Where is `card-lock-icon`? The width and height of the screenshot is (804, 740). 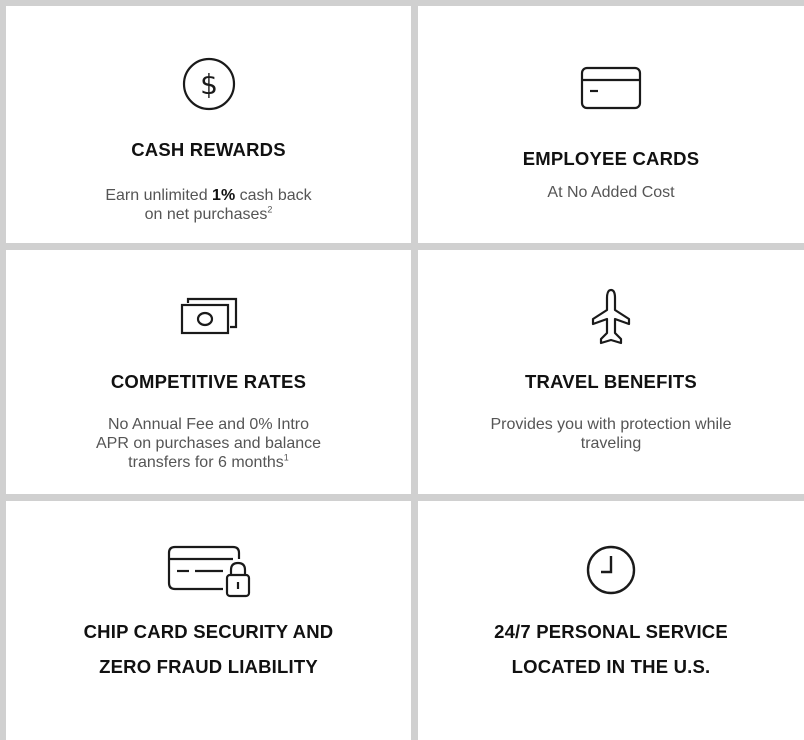 card-lock-icon is located at coordinates (209, 572).